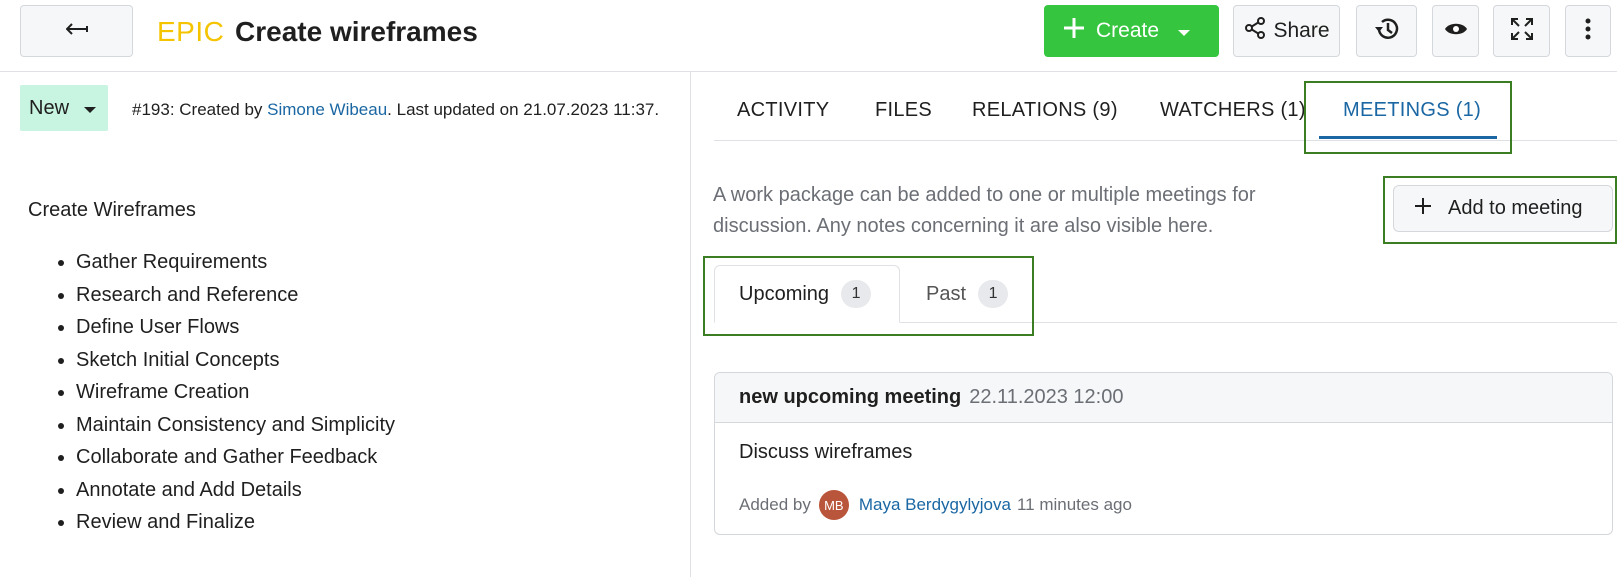 The height and width of the screenshot is (577, 1617). Describe the element at coordinates (850, 397) in the screenshot. I see `meeting-name-link: new upcoming meeting` at that location.